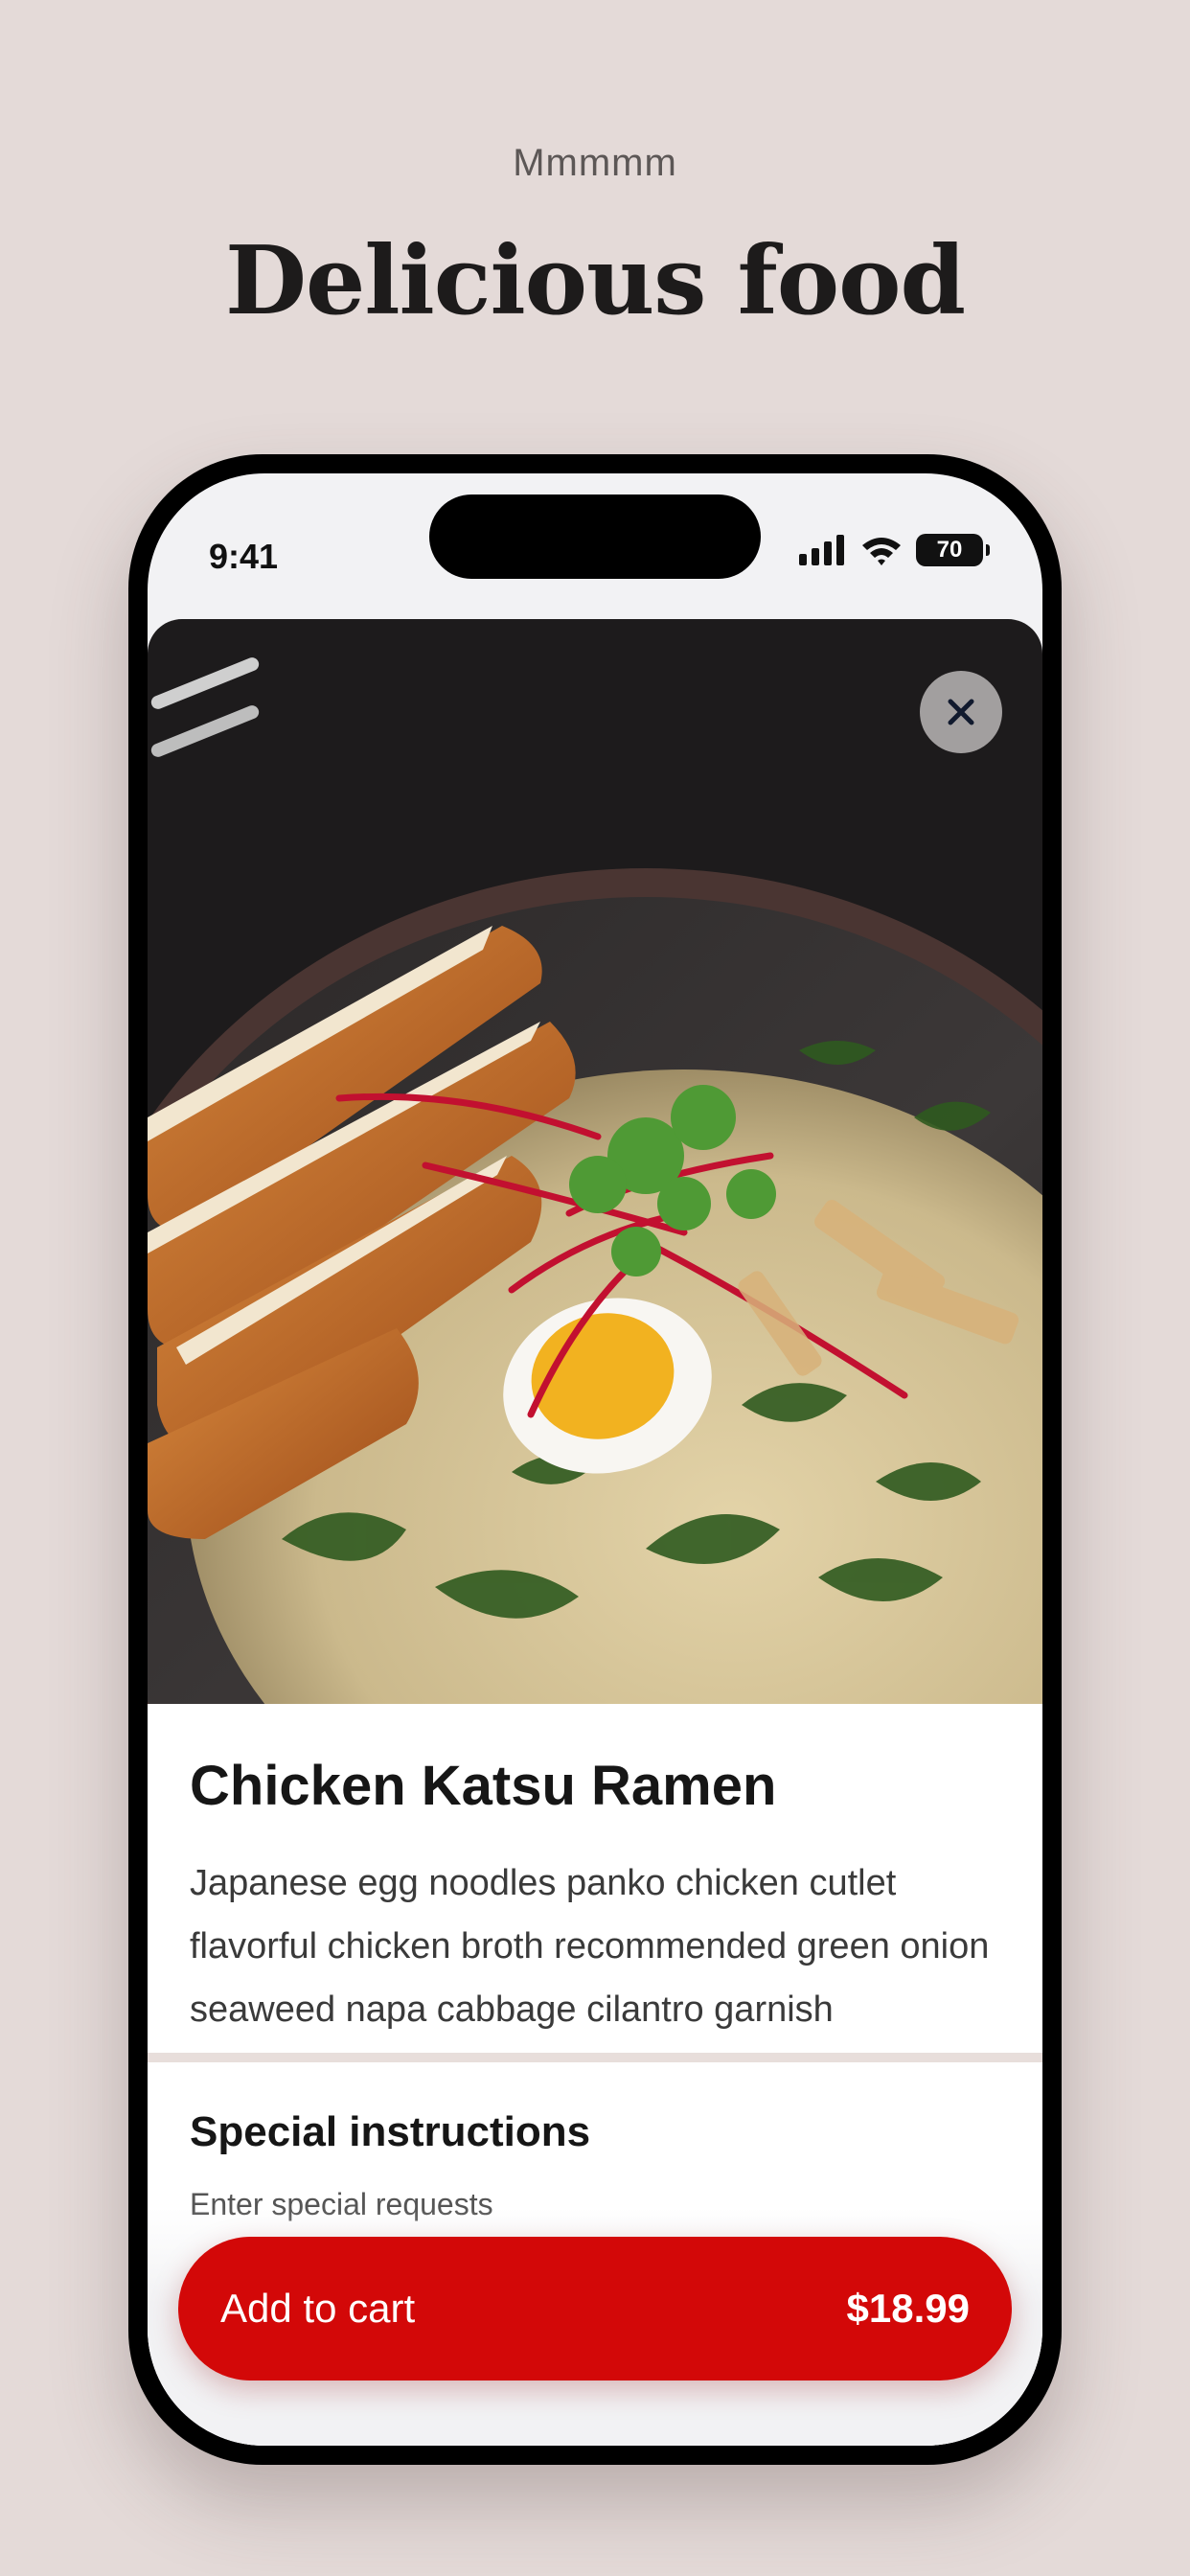 The image size is (1190, 2576). I want to click on close-button, so click(961, 712).